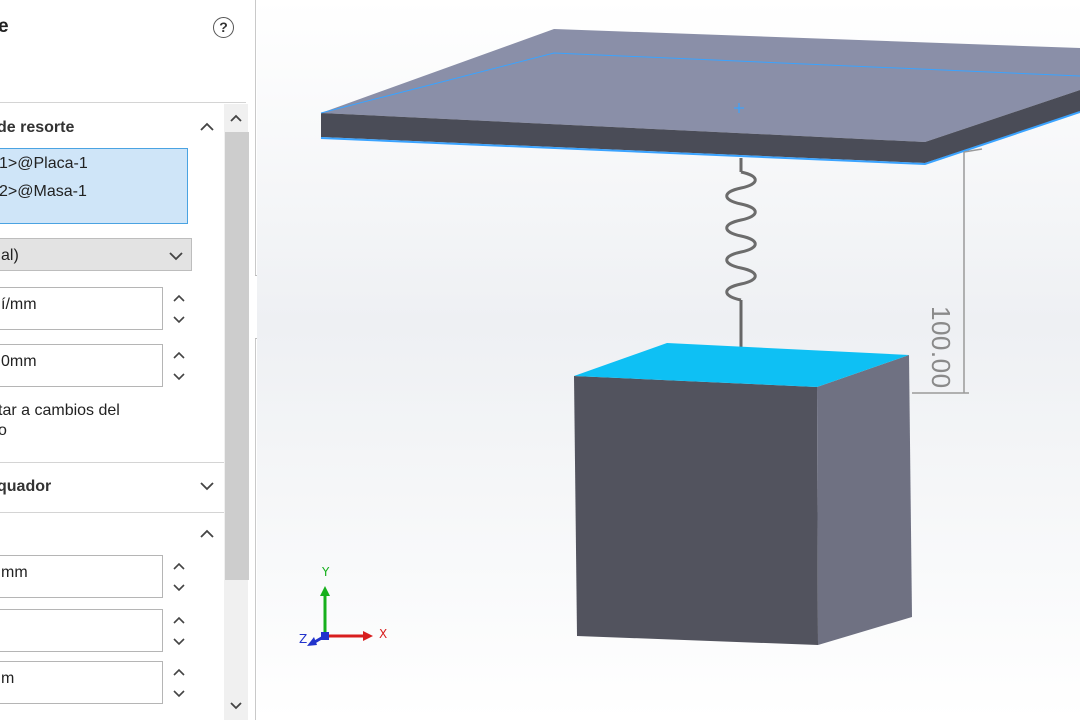 The width and height of the screenshot is (1080, 720). I want to click on checkbox-label-line: tar a cambios del, so click(60, 410).